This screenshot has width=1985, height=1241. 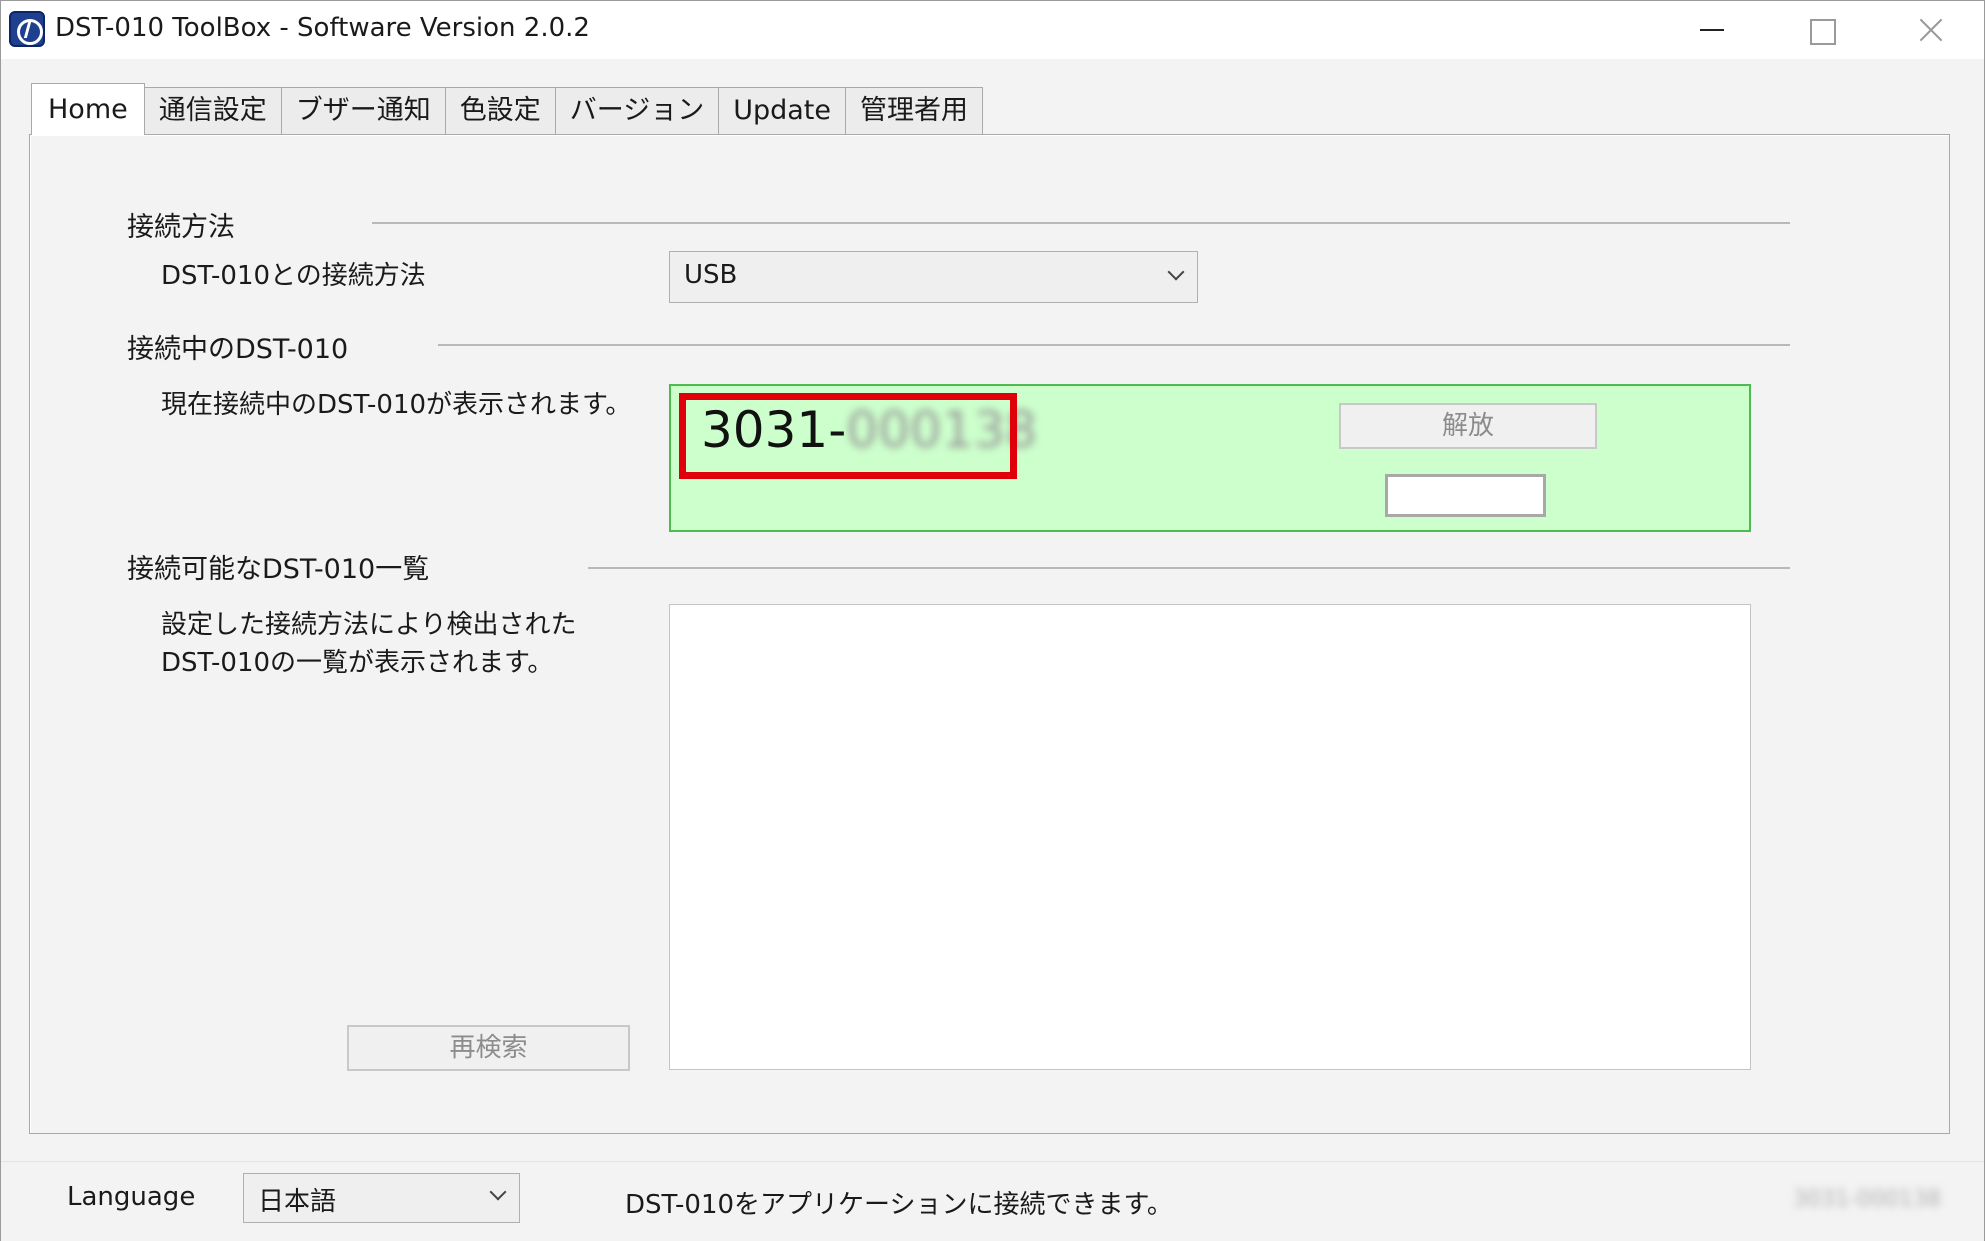 I want to click on dst-app-icon, so click(x=27, y=29).